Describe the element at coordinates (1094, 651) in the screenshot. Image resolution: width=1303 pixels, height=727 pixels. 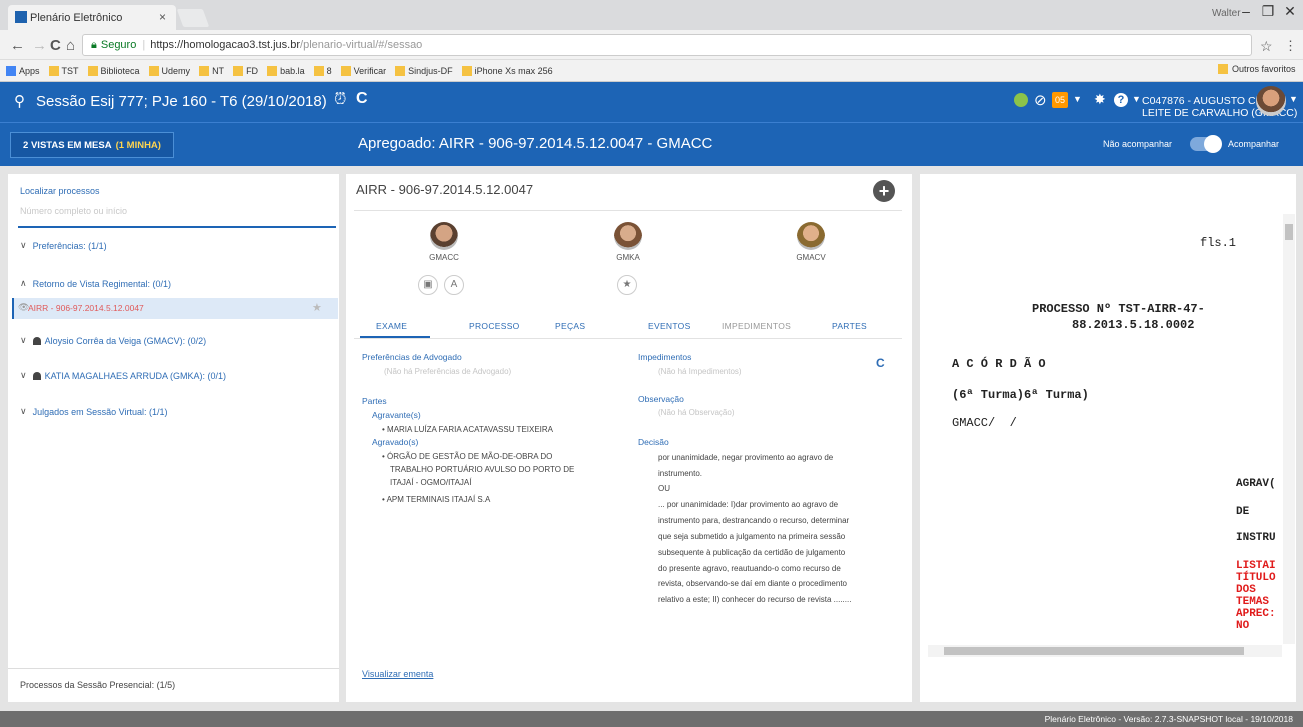
I see `horizontal-scroll-thumb` at that location.